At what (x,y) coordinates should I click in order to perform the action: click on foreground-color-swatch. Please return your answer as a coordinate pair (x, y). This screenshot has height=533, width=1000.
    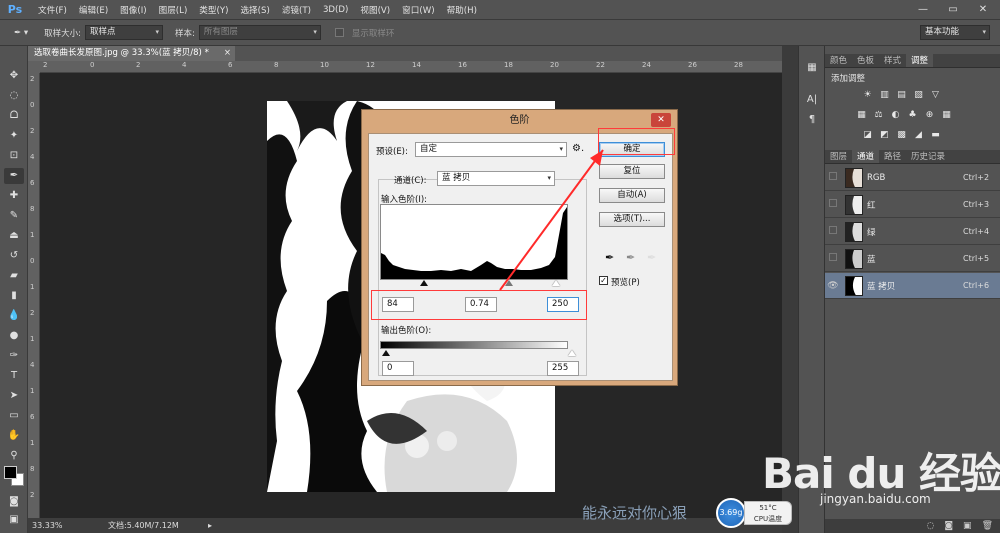
    Looking at the image, I should click on (10, 472).